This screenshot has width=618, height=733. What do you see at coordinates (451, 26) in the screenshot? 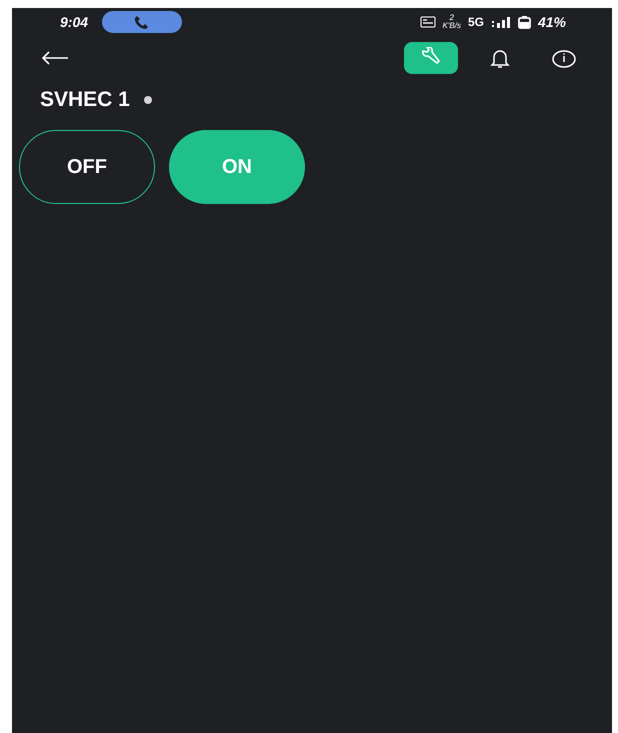
I see `network-speed-unit: K'B/s` at bounding box center [451, 26].